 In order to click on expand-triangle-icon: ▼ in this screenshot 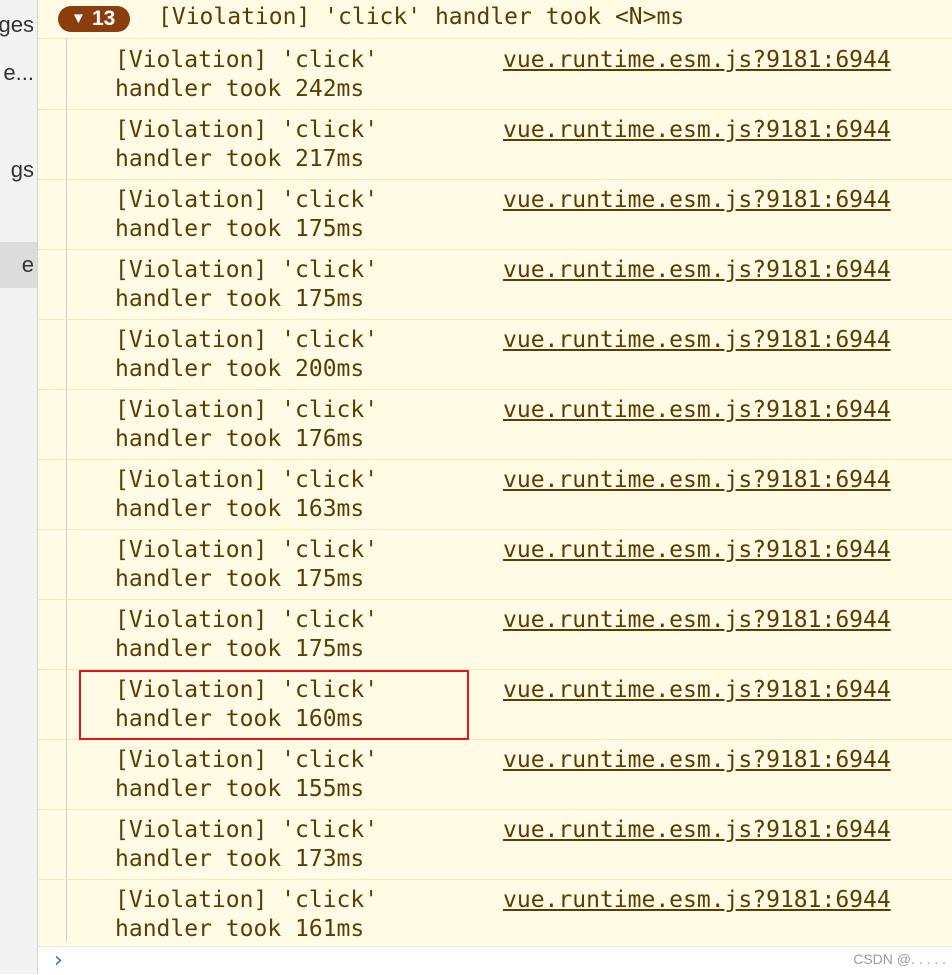, I will do `click(78, 19)`.